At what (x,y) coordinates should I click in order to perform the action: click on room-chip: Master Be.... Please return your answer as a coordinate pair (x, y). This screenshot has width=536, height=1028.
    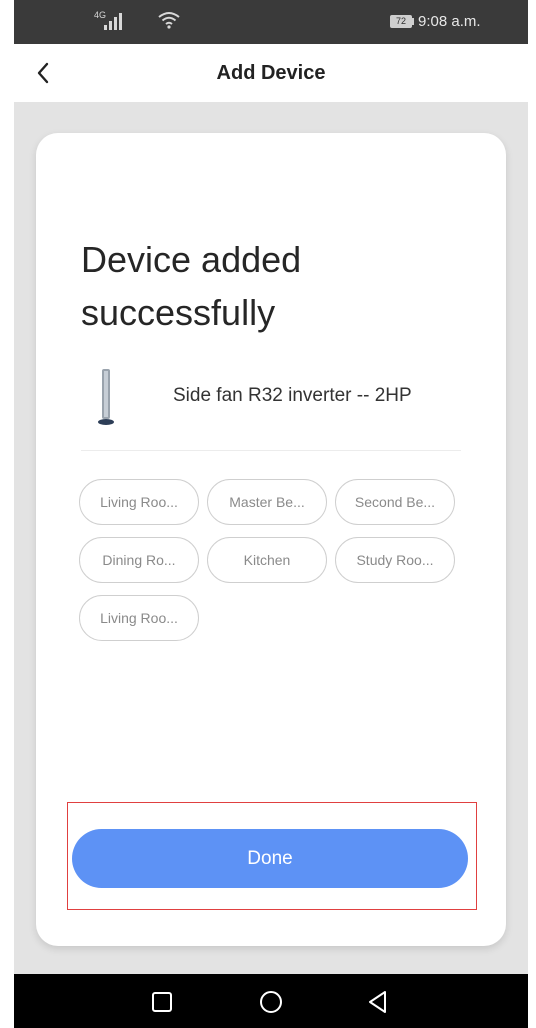
    Looking at the image, I should click on (267, 502).